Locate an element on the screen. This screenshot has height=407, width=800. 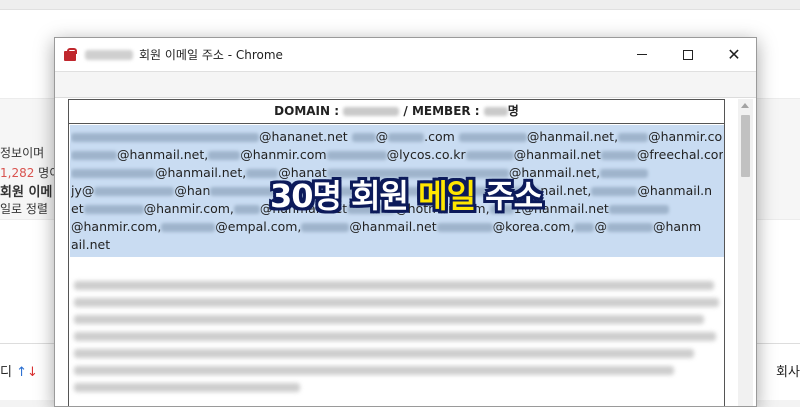
member-label: / MEMBER : is located at coordinates (441, 111).